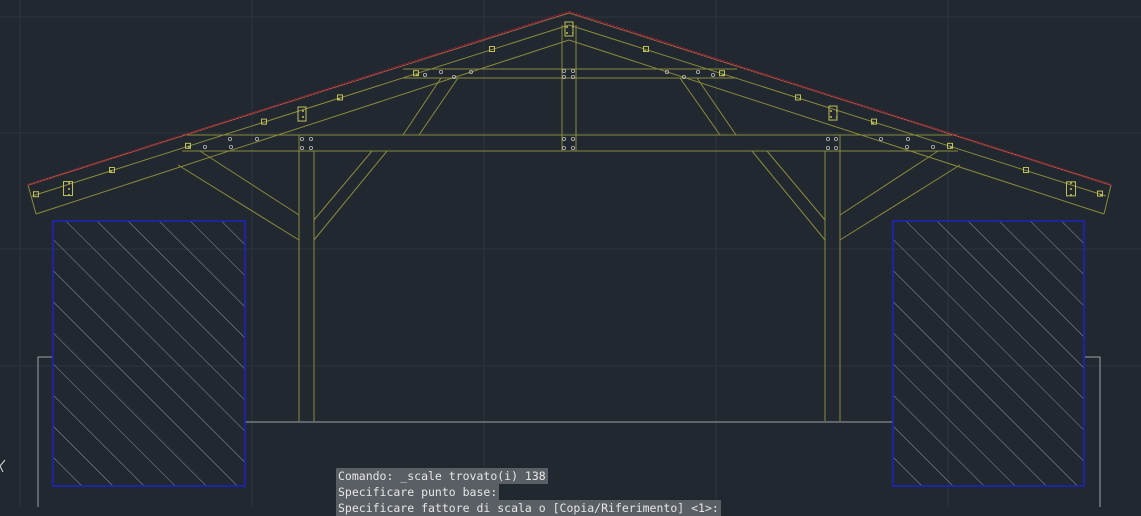 The height and width of the screenshot is (516, 1141). I want to click on command-history-line: Specificare punto base:, so click(418, 492).